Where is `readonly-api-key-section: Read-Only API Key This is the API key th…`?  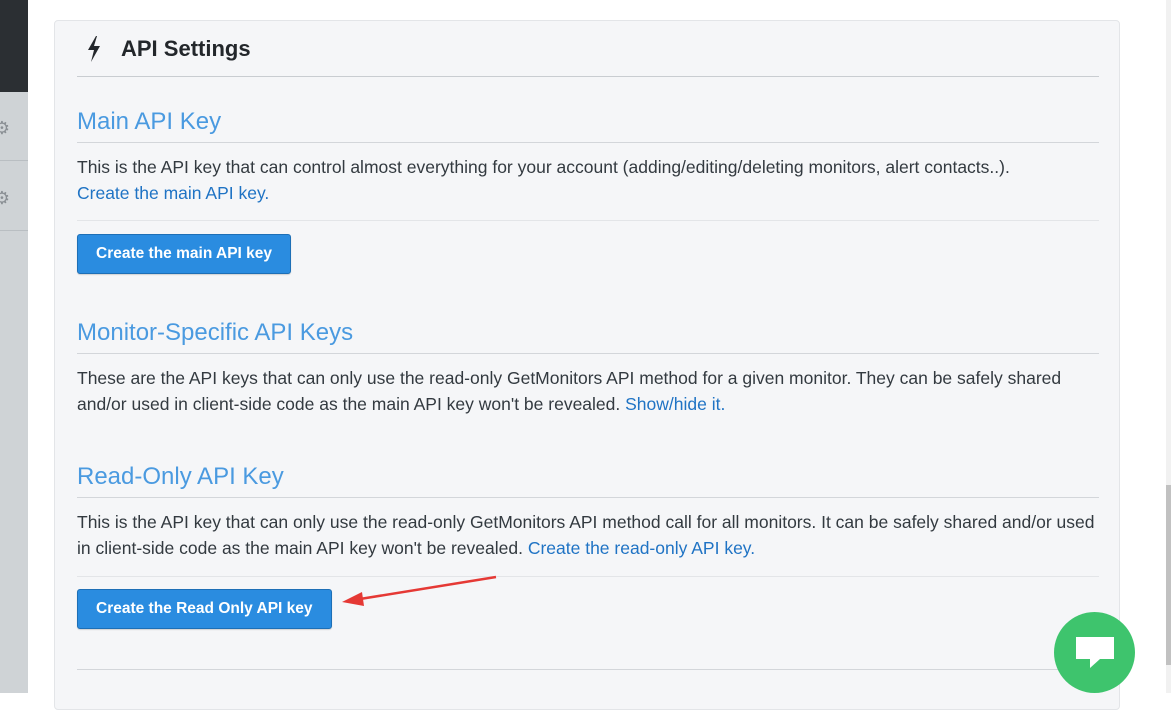
readonly-api-key-section: Read-Only API Key This is the API key th… is located at coordinates (588, 512).